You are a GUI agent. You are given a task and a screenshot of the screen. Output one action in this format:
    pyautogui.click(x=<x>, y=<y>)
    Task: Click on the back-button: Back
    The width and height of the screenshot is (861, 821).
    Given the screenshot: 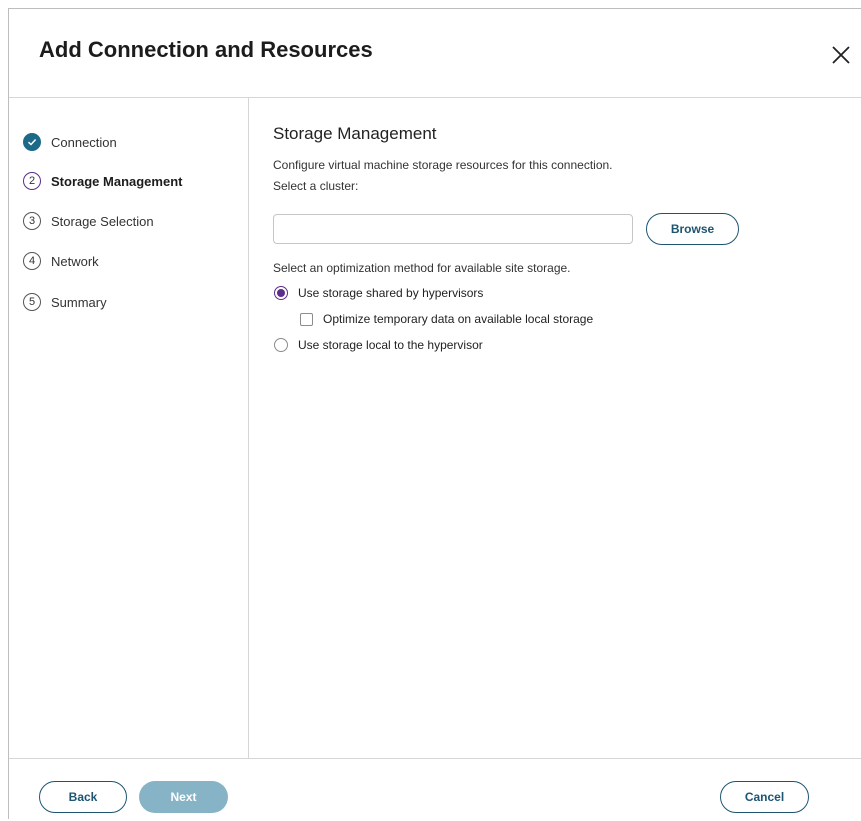 What is the action you would take?
    pyautogui.click(x=83, y=797)
    